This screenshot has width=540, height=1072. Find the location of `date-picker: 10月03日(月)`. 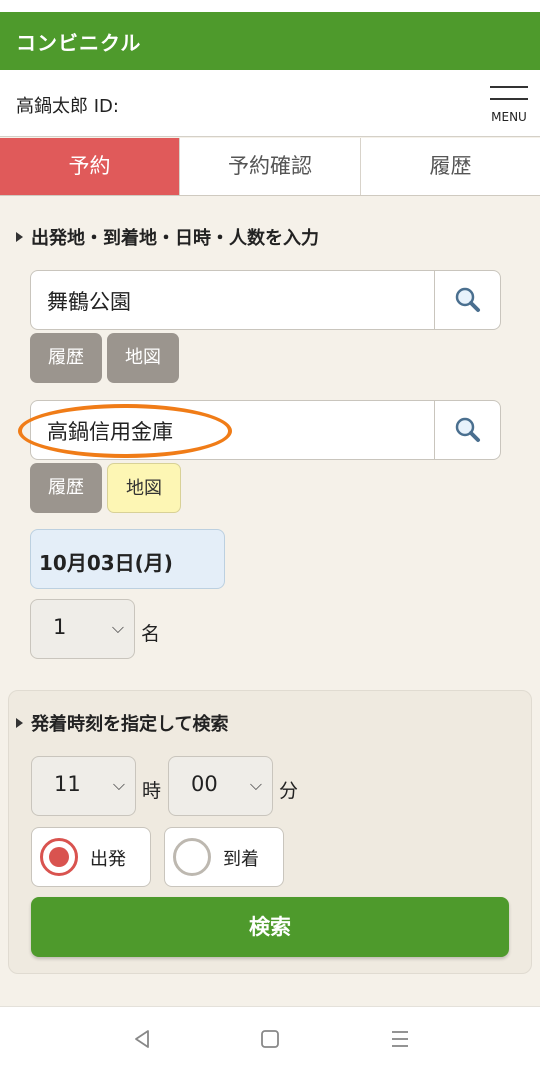

date-picker: 10月03日(月) is located at coordinates (127, 559).